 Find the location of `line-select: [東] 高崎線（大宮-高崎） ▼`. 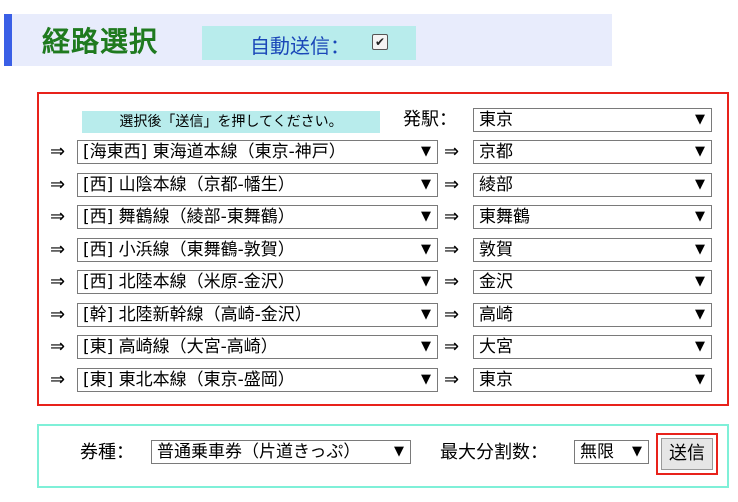

line-select: [東] 高崎線（大宮-高崎） ▼ is located at coordinates (257, 347).